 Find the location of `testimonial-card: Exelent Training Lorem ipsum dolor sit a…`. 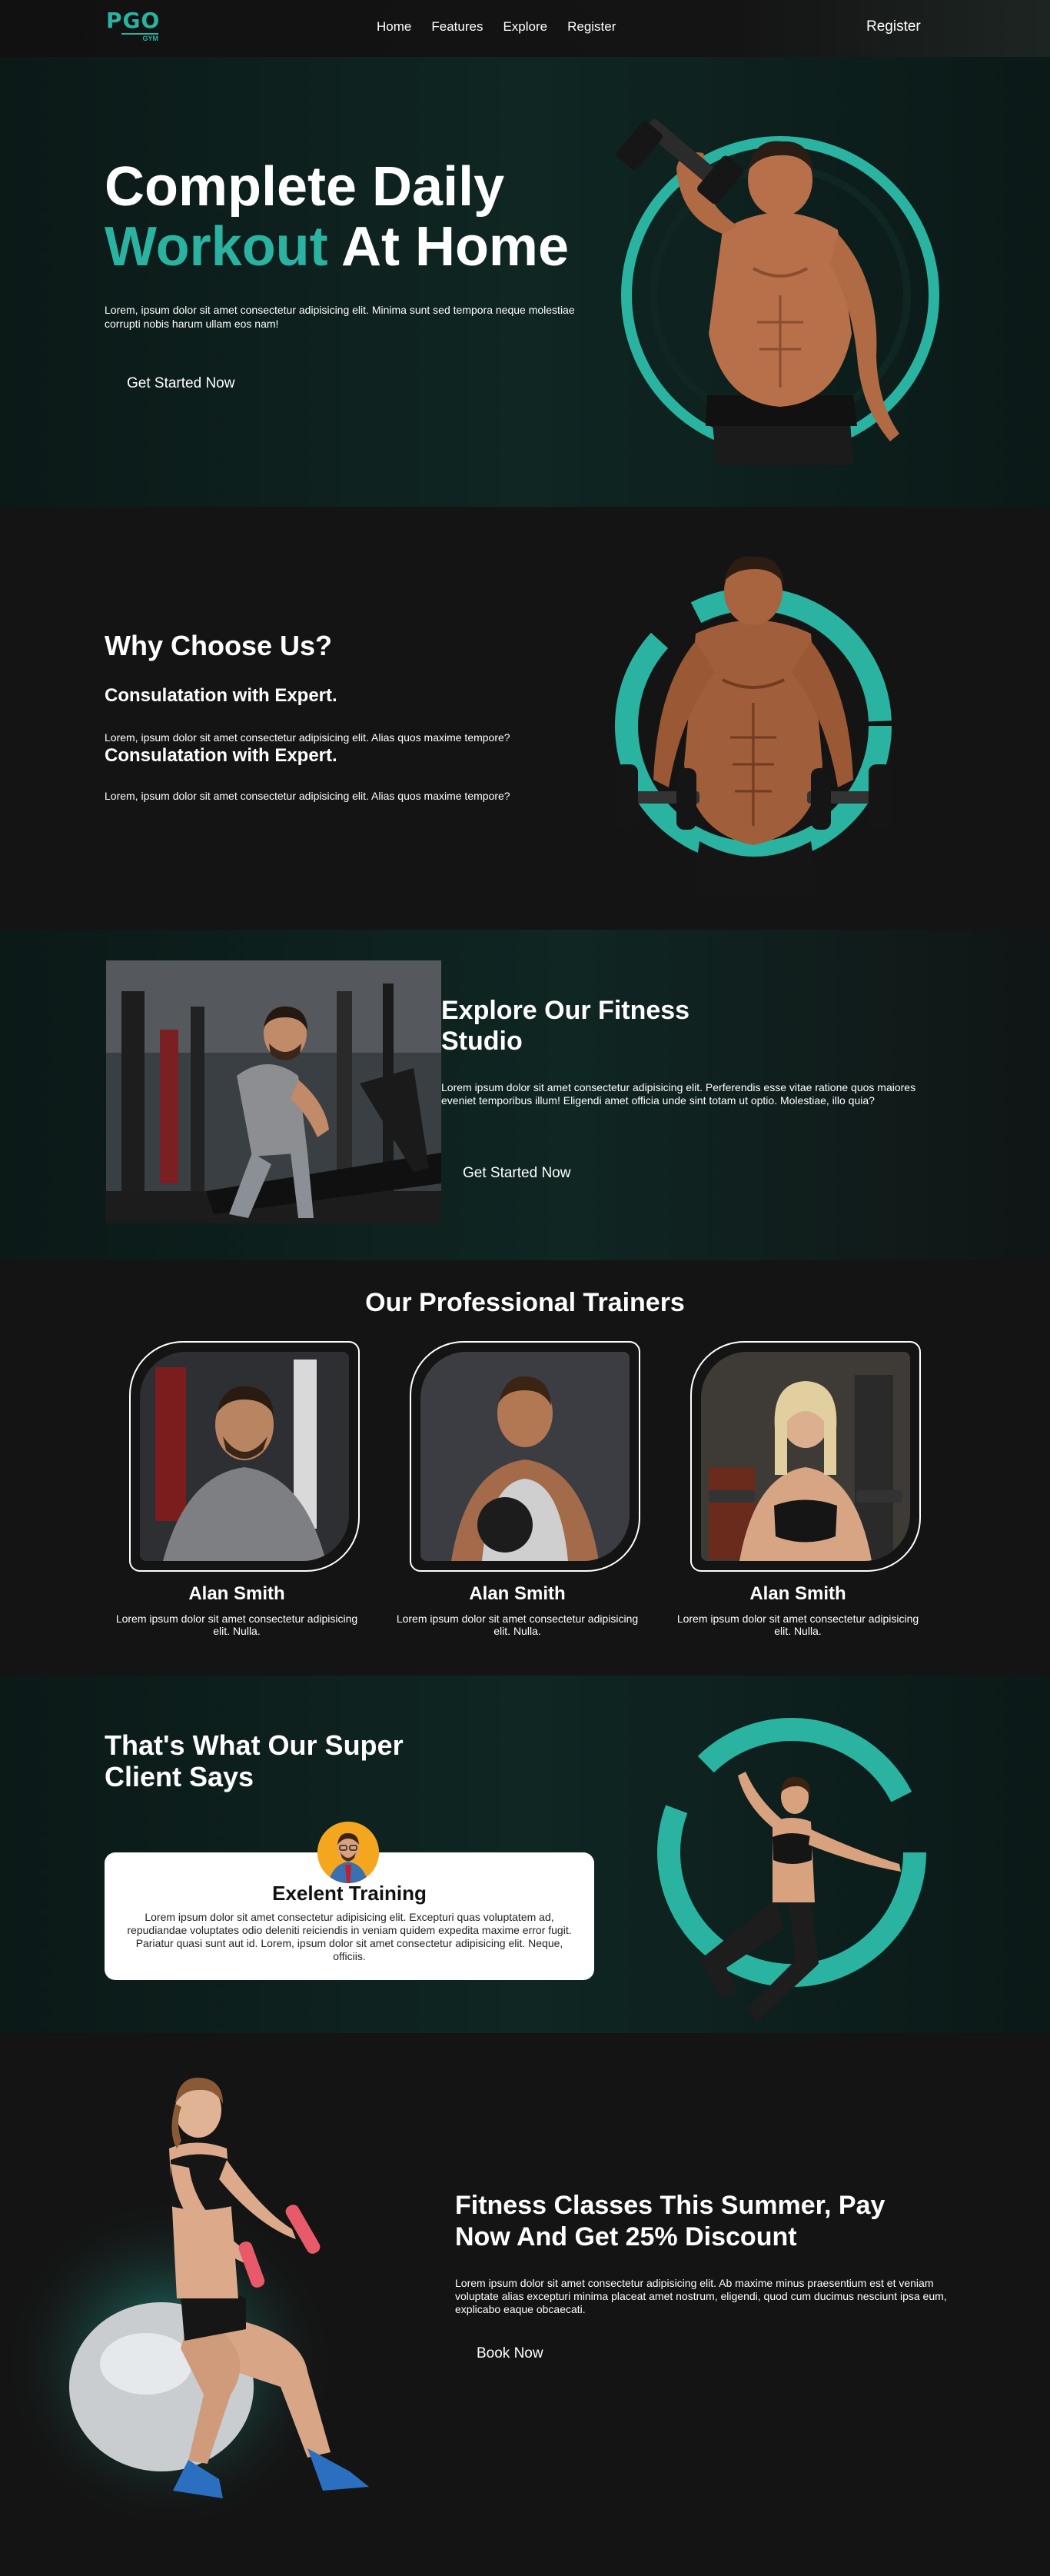

testimonial-card: Exelent Training Lorem ipsum dolor sit a… is located at coordinates (349, 1901).